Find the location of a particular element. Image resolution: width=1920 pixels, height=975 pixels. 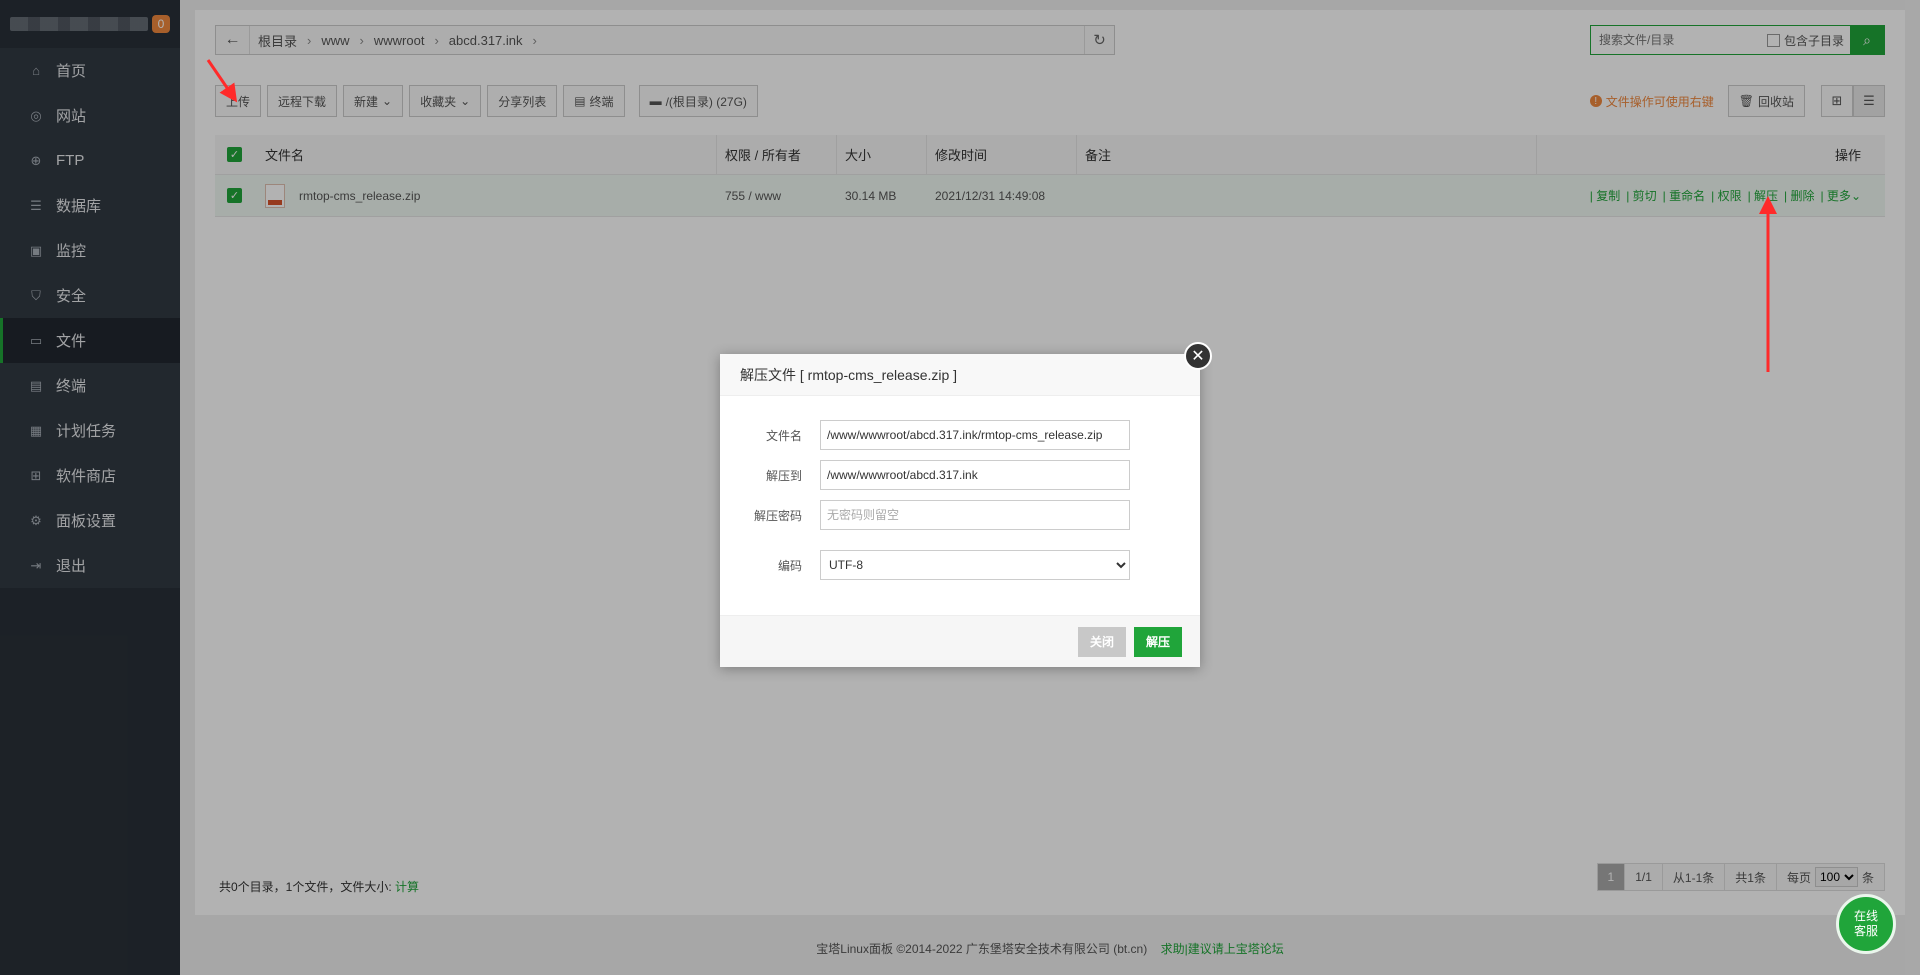

encoding-row: 编码 UTF-8 is located at coordinates (945, 565).